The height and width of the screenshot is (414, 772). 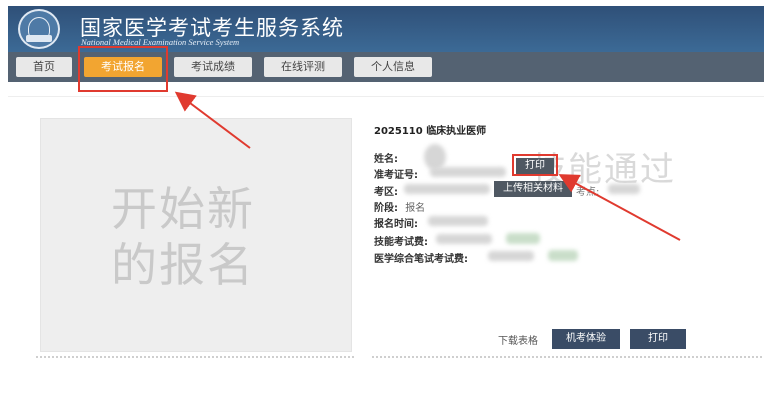 What do you see at coordinates (447, 189) in the screenshot?
I see `redacted-area` at bounding box center [447, 189].